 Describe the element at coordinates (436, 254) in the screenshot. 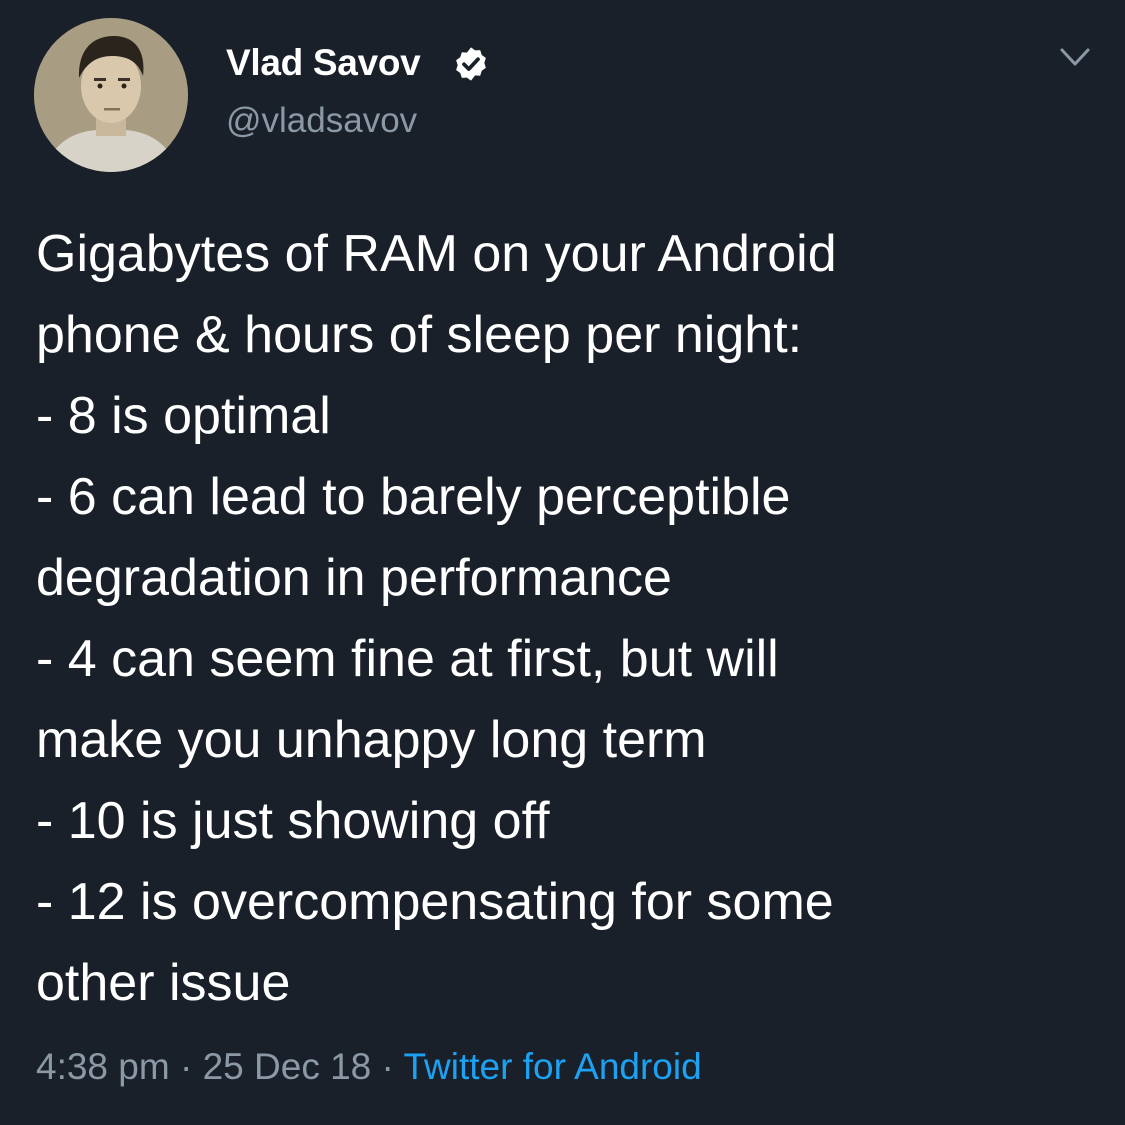

I see `tweet-text-line: Gigabytes of RAM on your Android` at that location.